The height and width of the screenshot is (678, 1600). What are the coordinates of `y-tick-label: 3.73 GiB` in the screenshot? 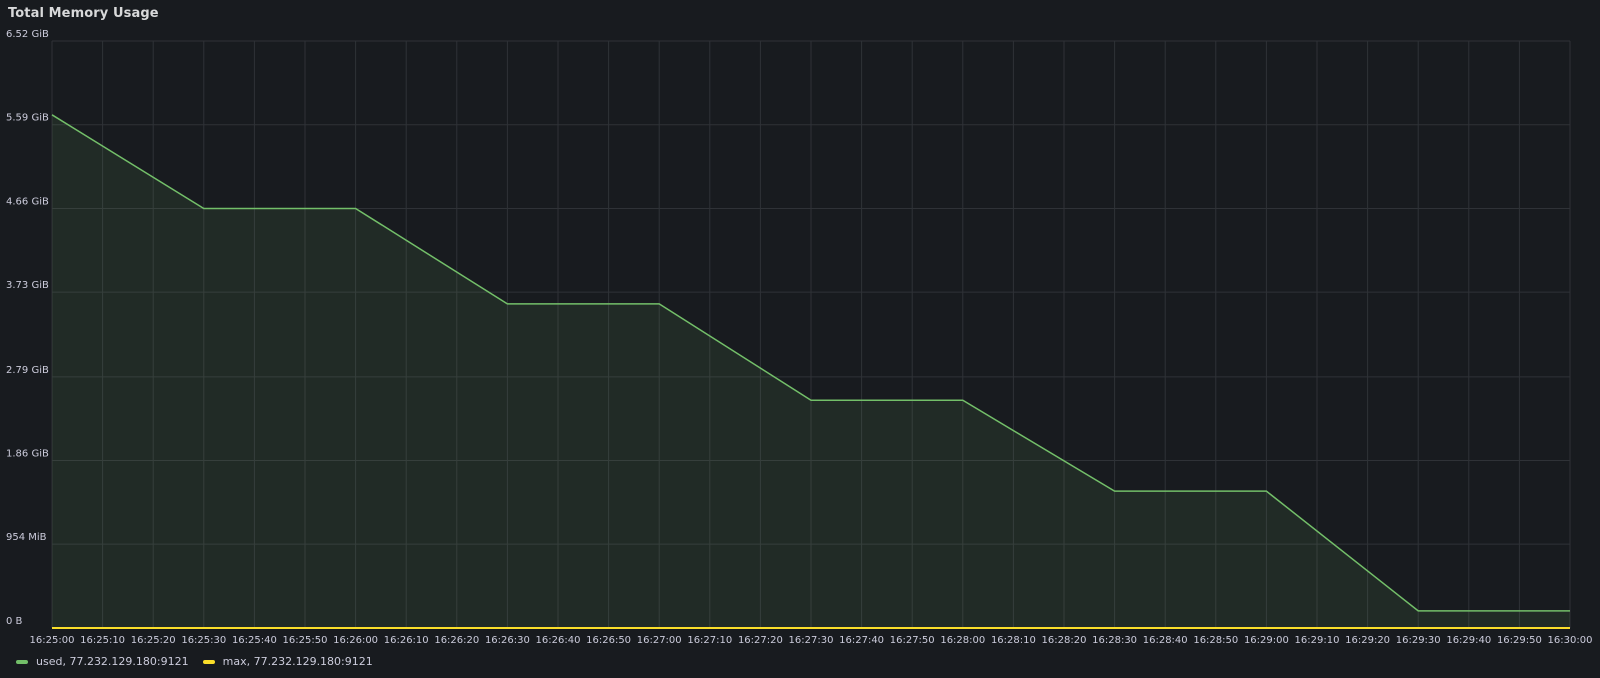 It's located at (27, 285).